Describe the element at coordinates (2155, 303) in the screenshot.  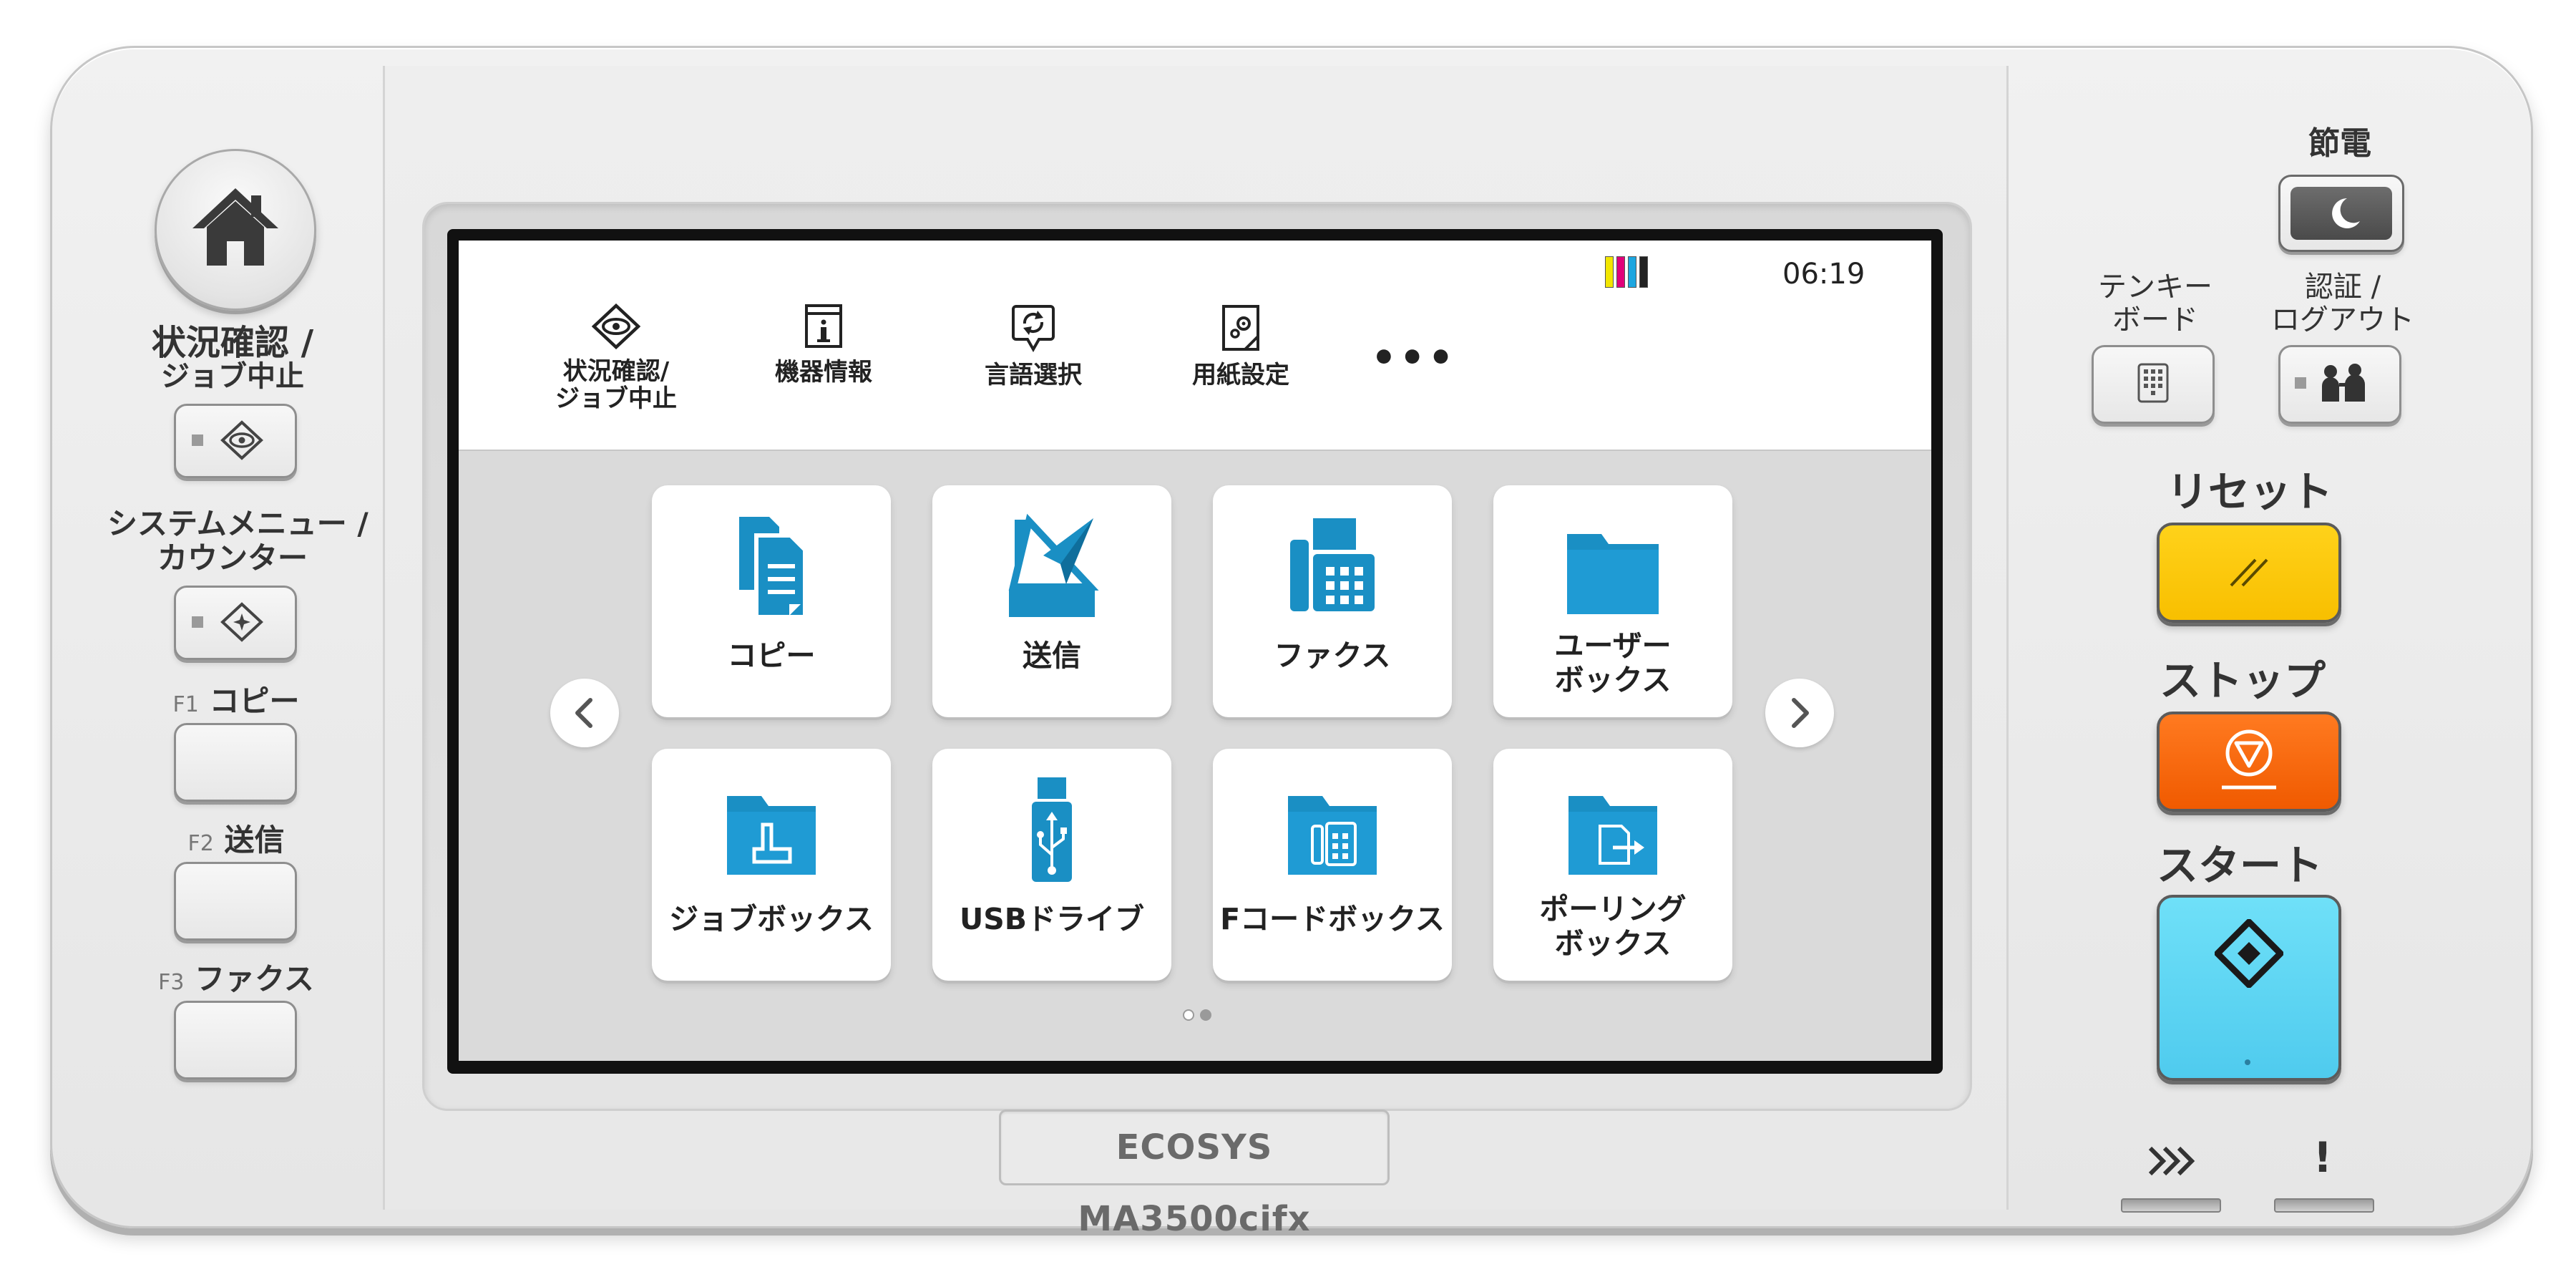
I see `tenkey-board-label: テンキー ボード` at that location.